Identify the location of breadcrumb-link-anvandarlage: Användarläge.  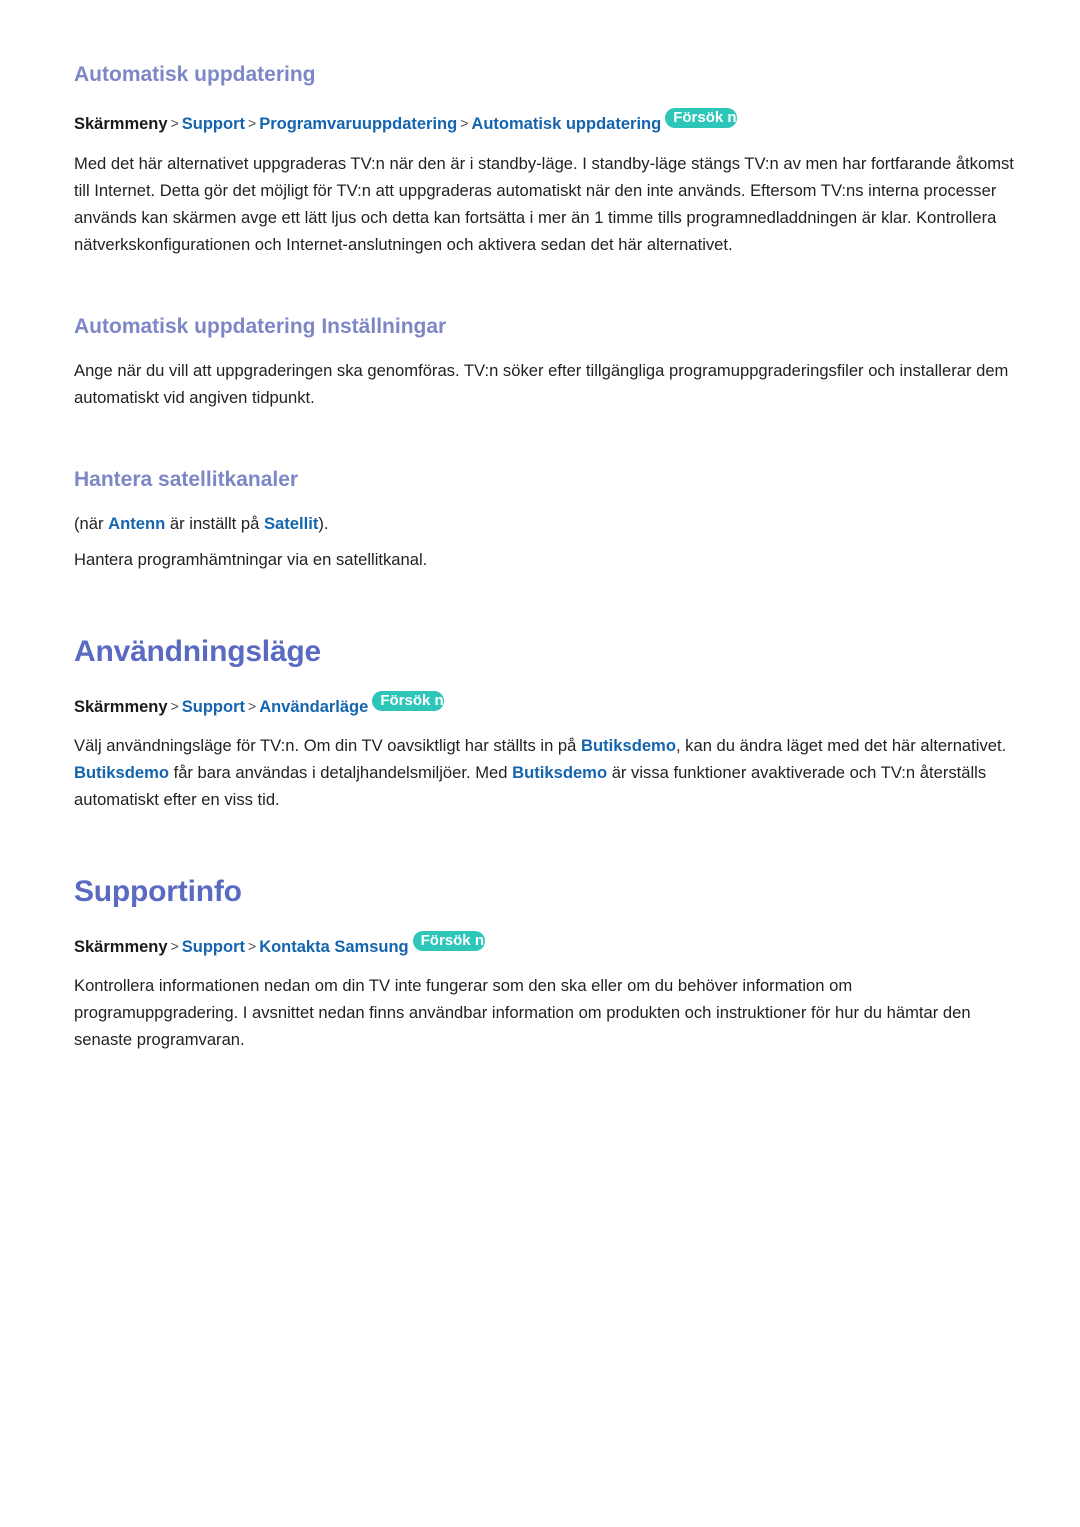
(313, 707).